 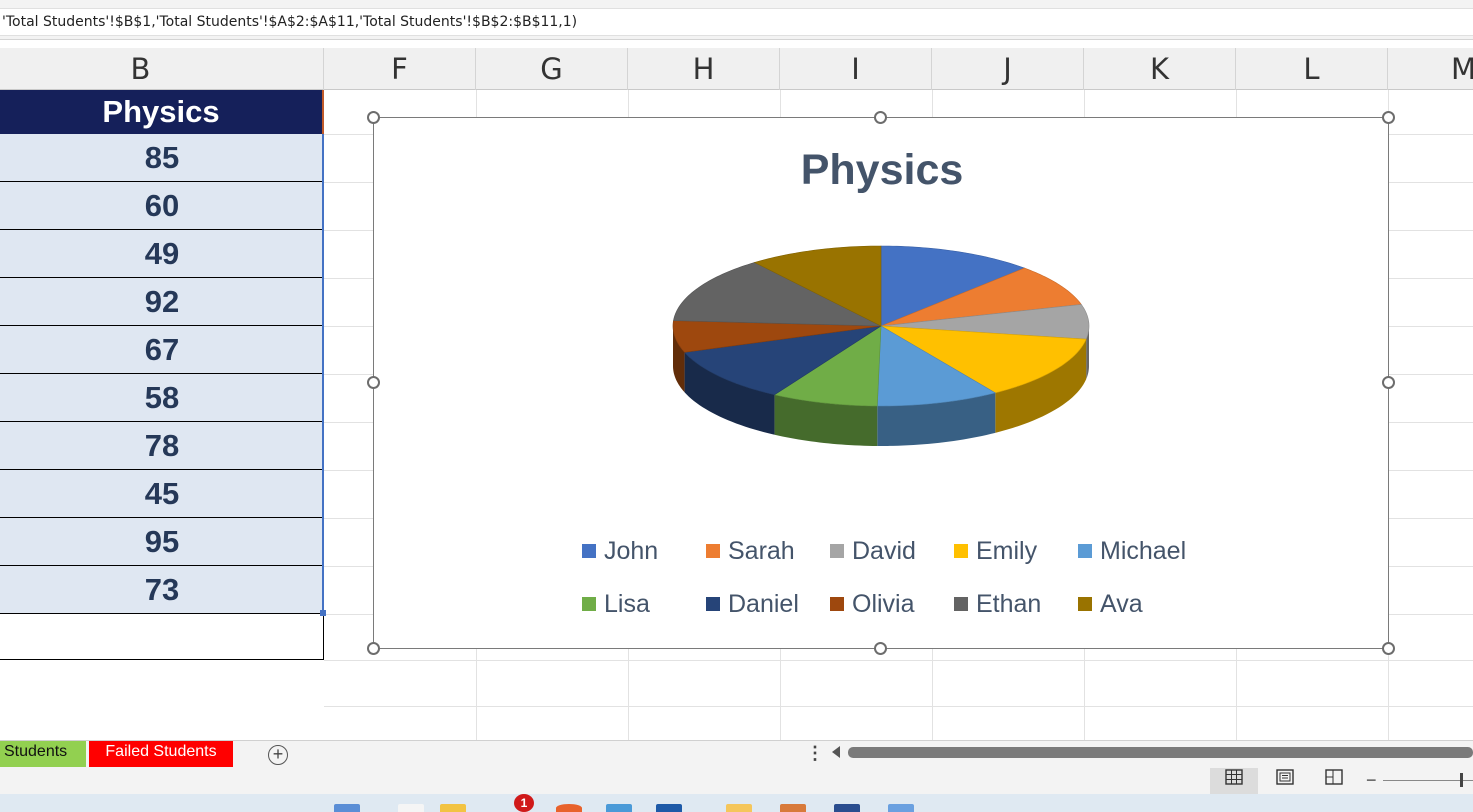 What do you see at coordinates (1143, 551) in the screenshot?
I see `legend-label: Michael` at bounding box center [1143, 551].